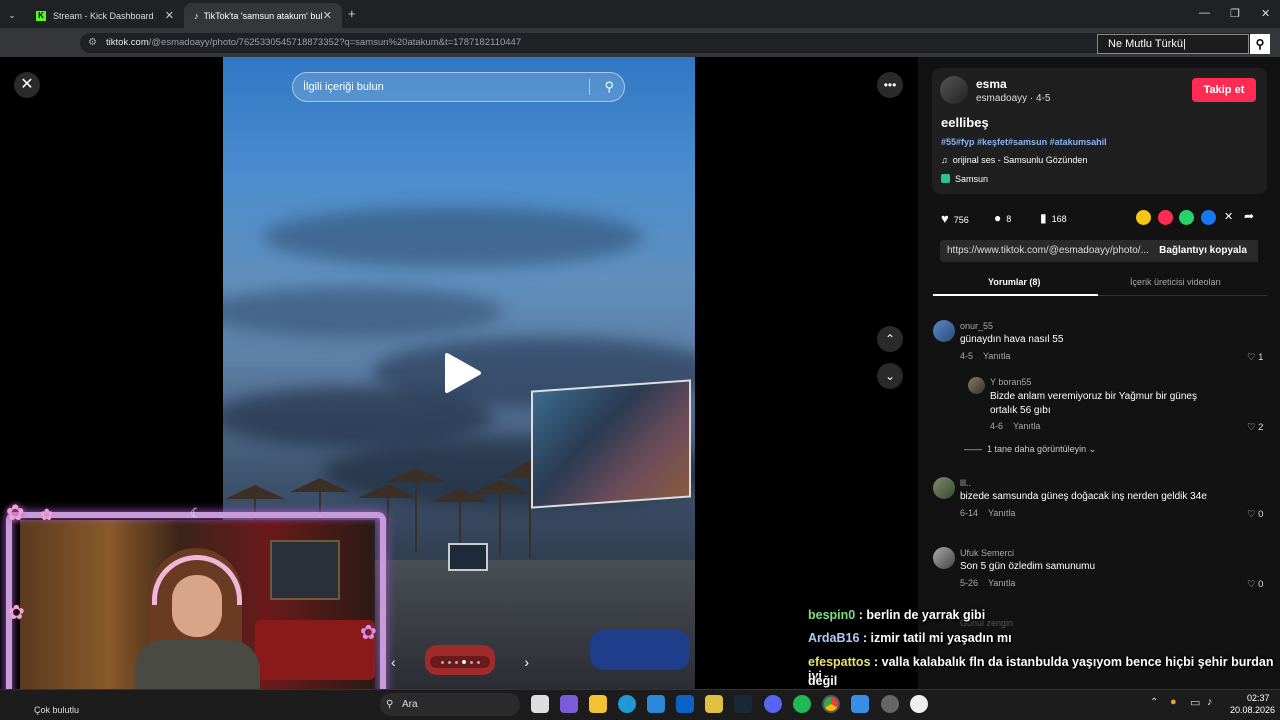 The width and height of the screenshot is (1280, 720). What do you see at coordinates (1255, 427) in the screenshot?
I see `comment-like: ♡ 2` at bounding box center [1255, 427].